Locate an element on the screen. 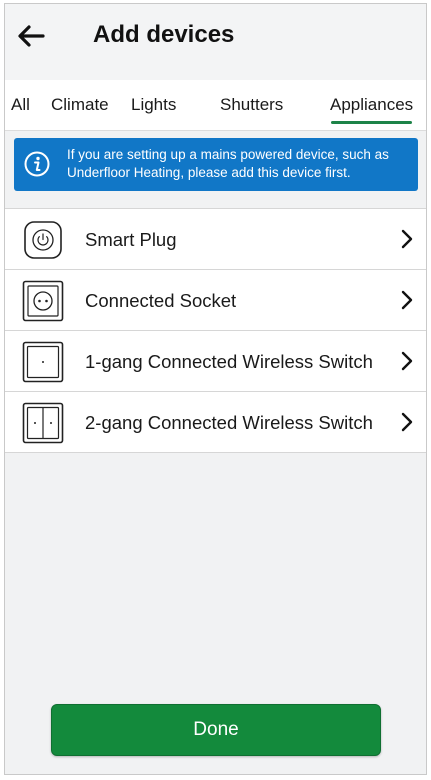 The width and height of the screenshot is (431, 780). tab-lights: Lights is located at coordinates (153, 105).